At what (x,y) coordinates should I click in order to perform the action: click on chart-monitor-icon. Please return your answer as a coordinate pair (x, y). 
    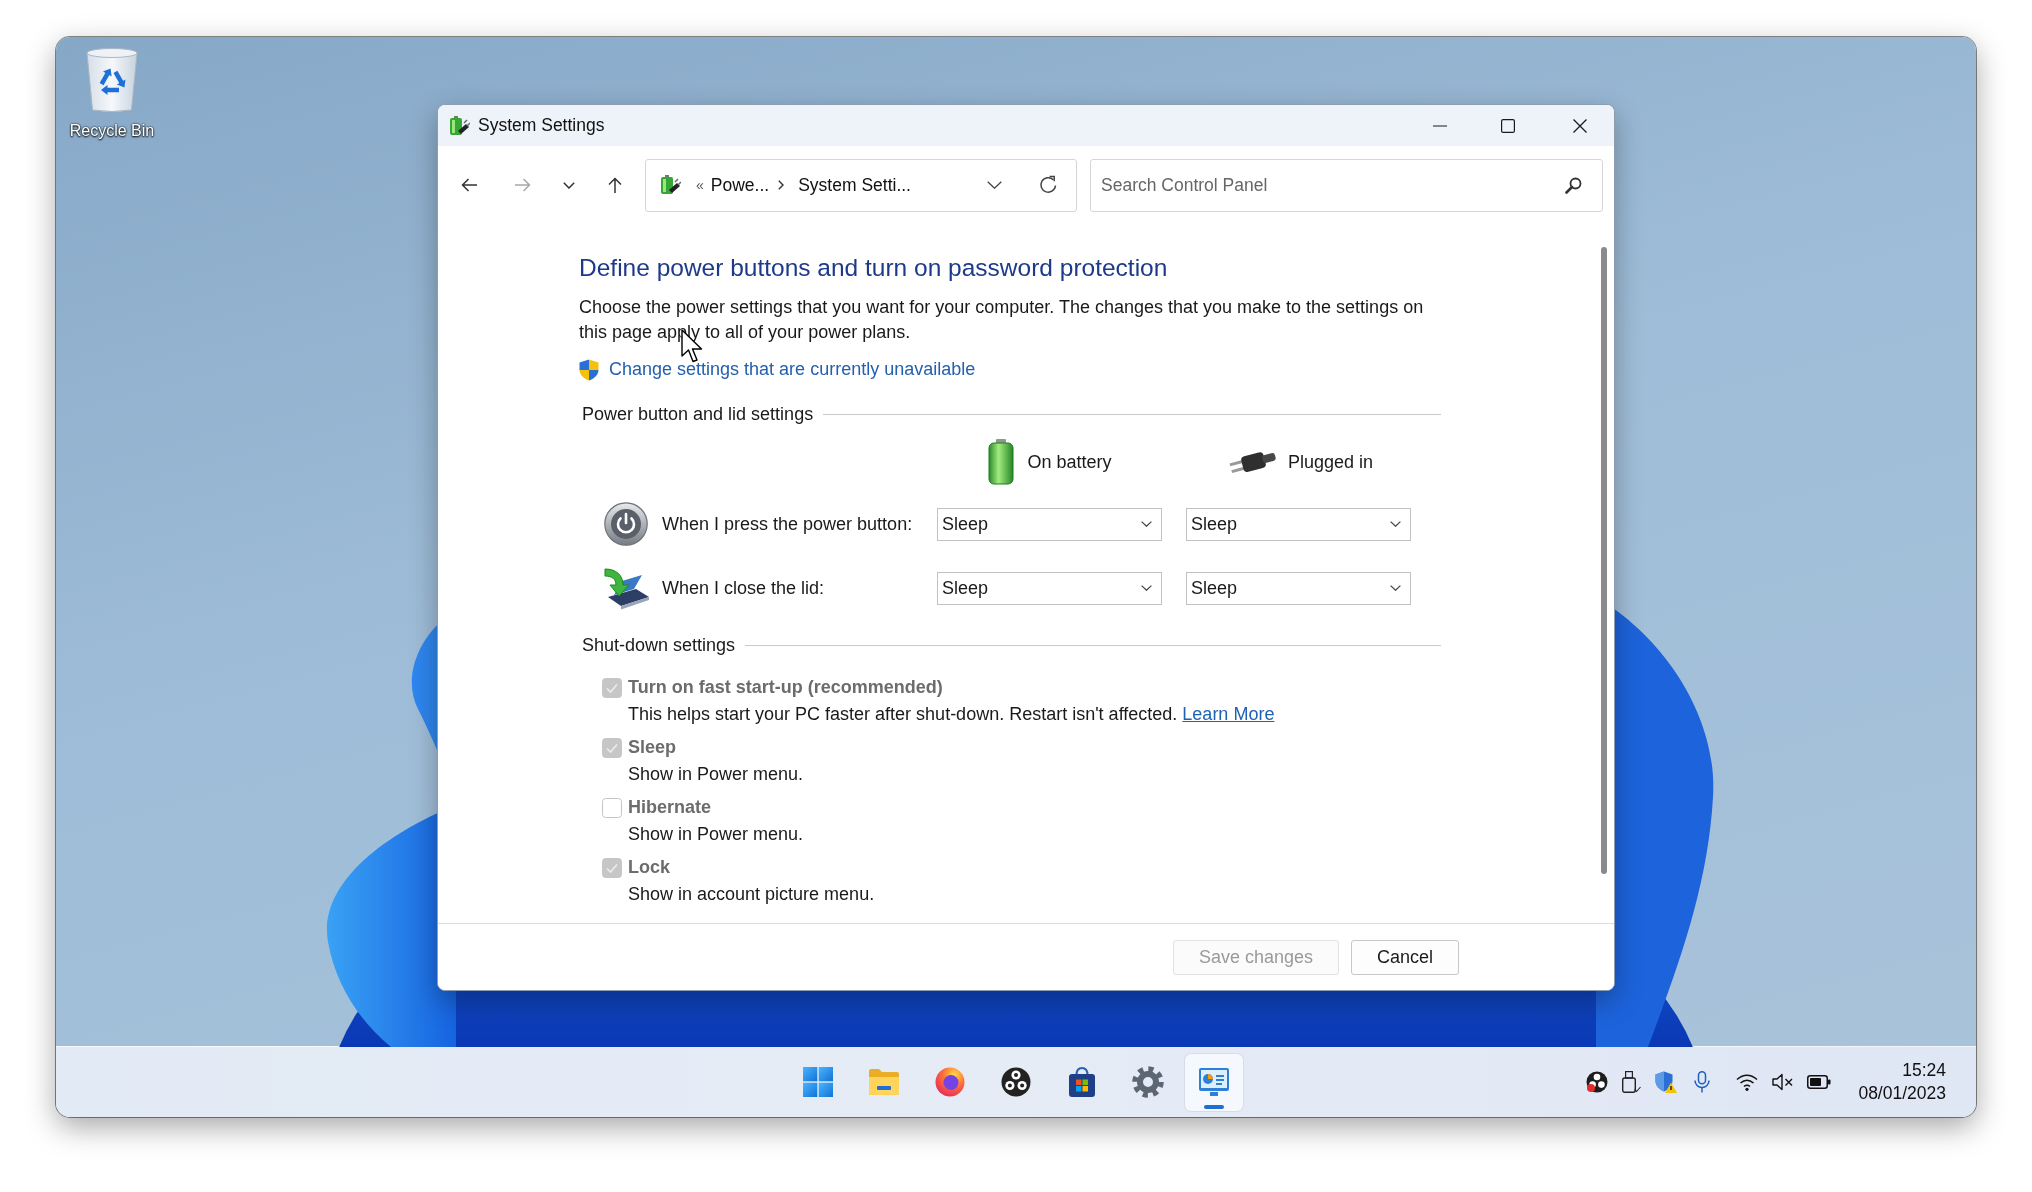
    Looking at the image, I should click on (1214, 1082).